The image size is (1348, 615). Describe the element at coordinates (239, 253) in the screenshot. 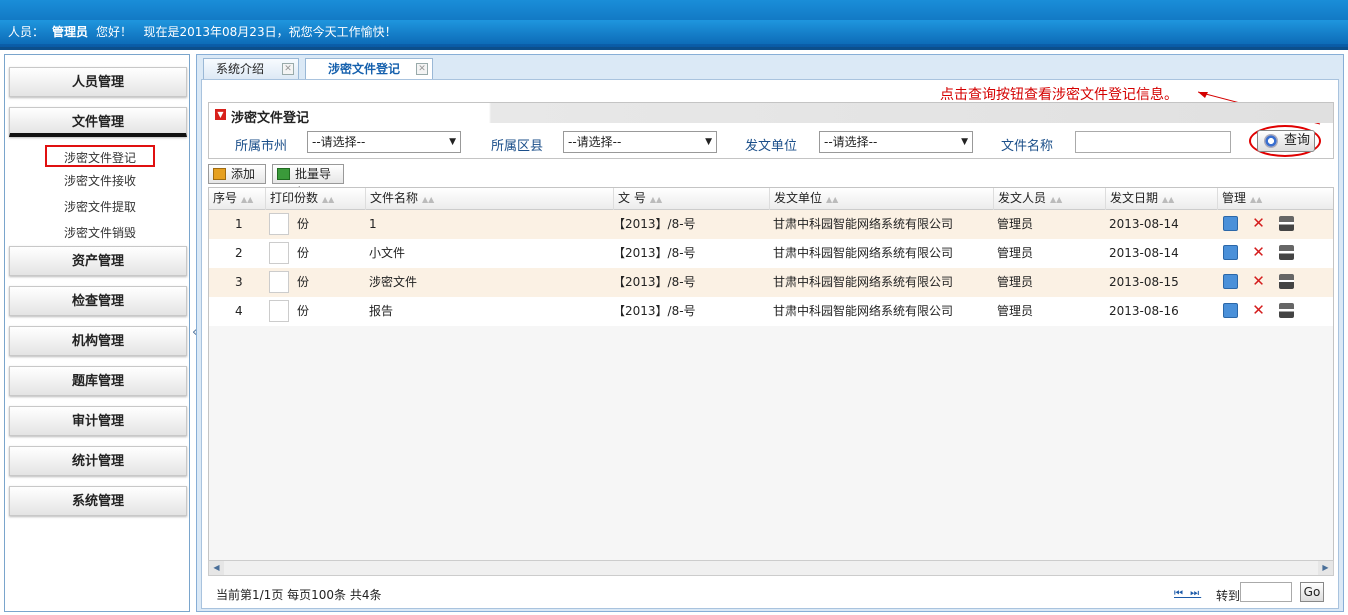

I see `cell-no: 2` at that location.